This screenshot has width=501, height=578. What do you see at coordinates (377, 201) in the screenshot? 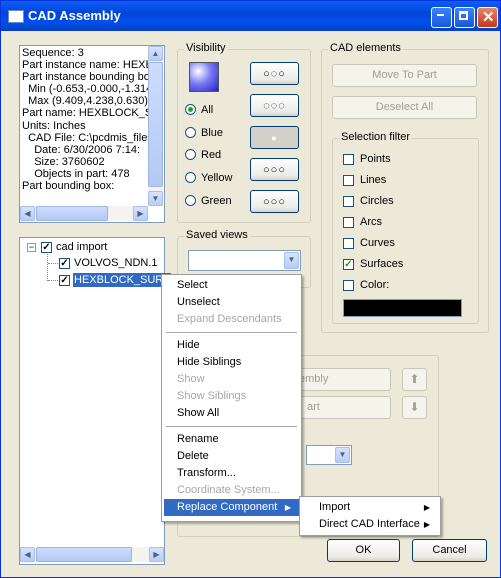
I see `circles-label: Circles` at bounding box center [377, 201].